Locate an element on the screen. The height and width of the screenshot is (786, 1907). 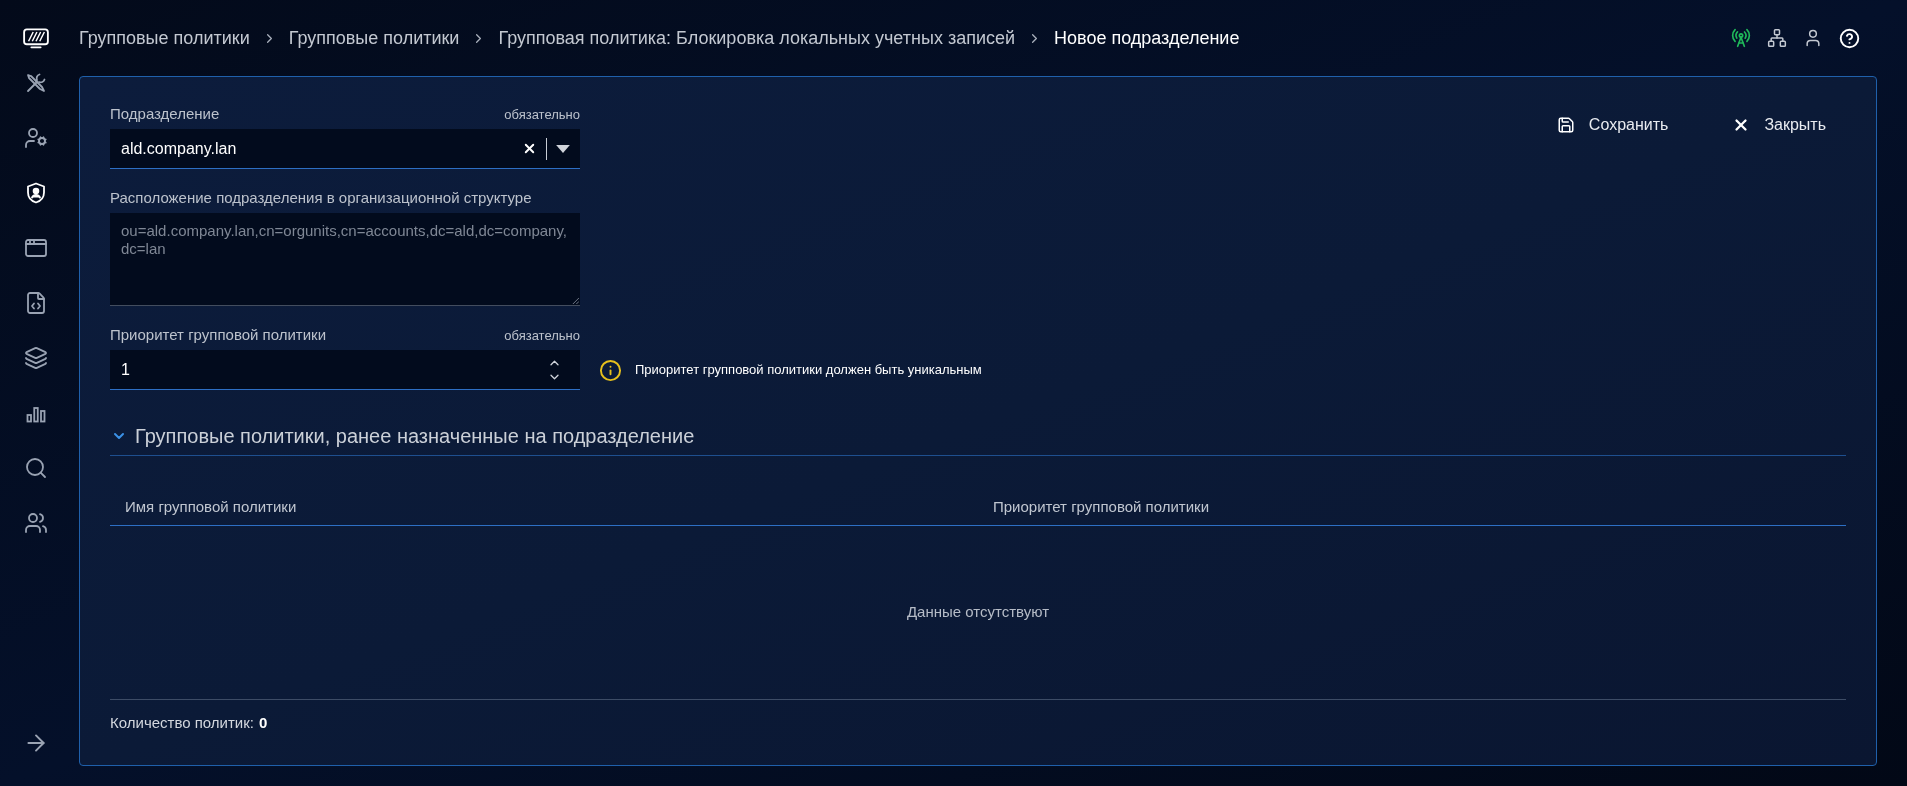
field-label: Расположение подразделения в организационной структуре is located at coordinates (321, 198).